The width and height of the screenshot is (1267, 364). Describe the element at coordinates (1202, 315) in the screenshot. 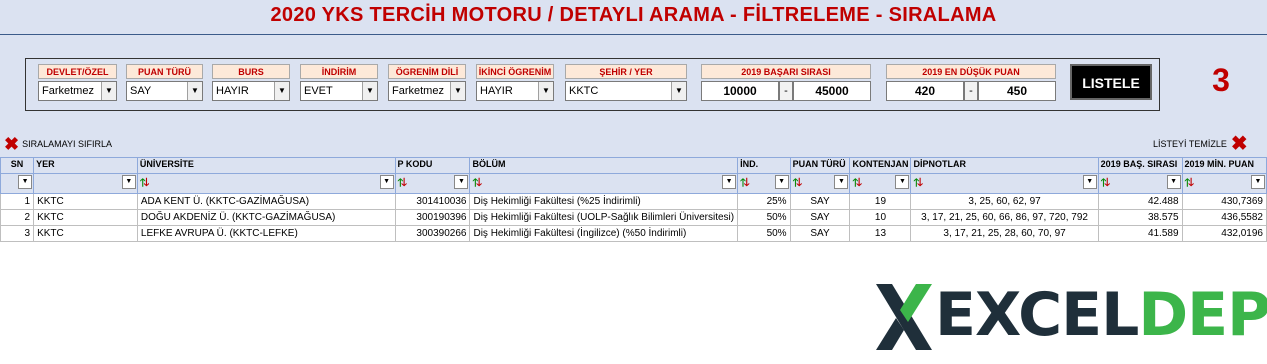

I see `logo-part2: DEPO` at that location.